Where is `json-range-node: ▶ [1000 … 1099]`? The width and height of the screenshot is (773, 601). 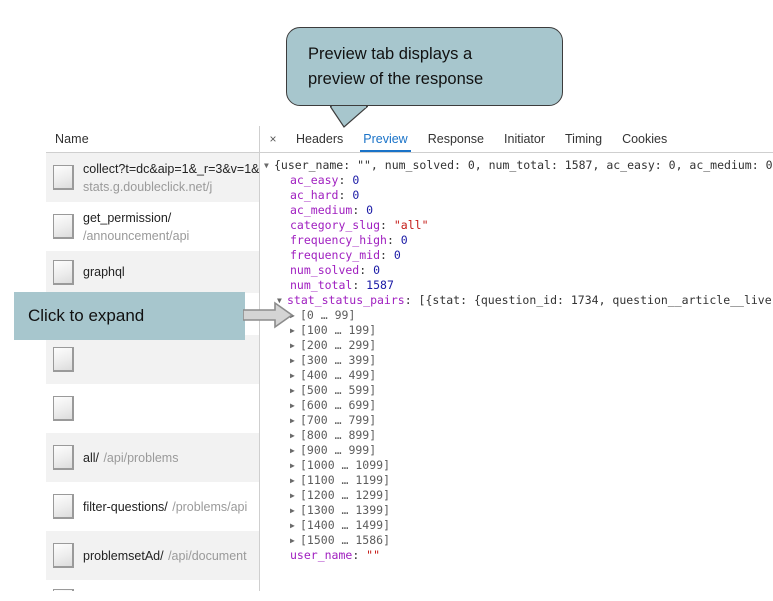 json-range-node: ▶ [1000 … 1099] is located at coordinates (518, 465).